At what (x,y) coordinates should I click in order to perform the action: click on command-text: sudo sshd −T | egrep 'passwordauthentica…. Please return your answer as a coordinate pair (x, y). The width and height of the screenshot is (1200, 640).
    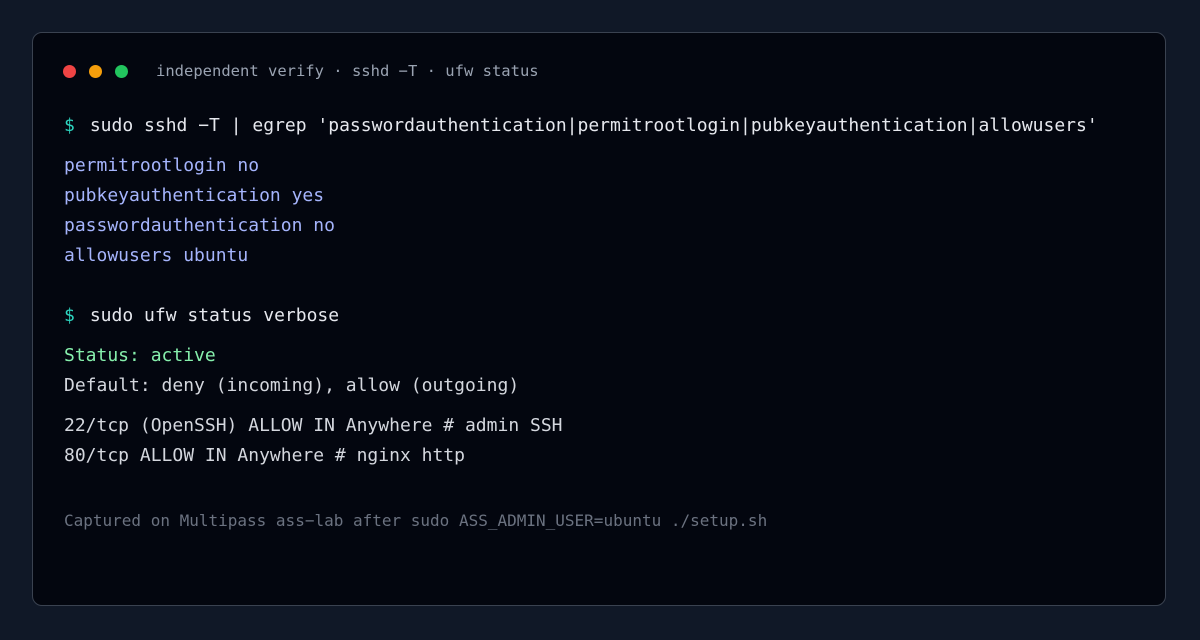
    Looking at the image, I should click on (593, 125).